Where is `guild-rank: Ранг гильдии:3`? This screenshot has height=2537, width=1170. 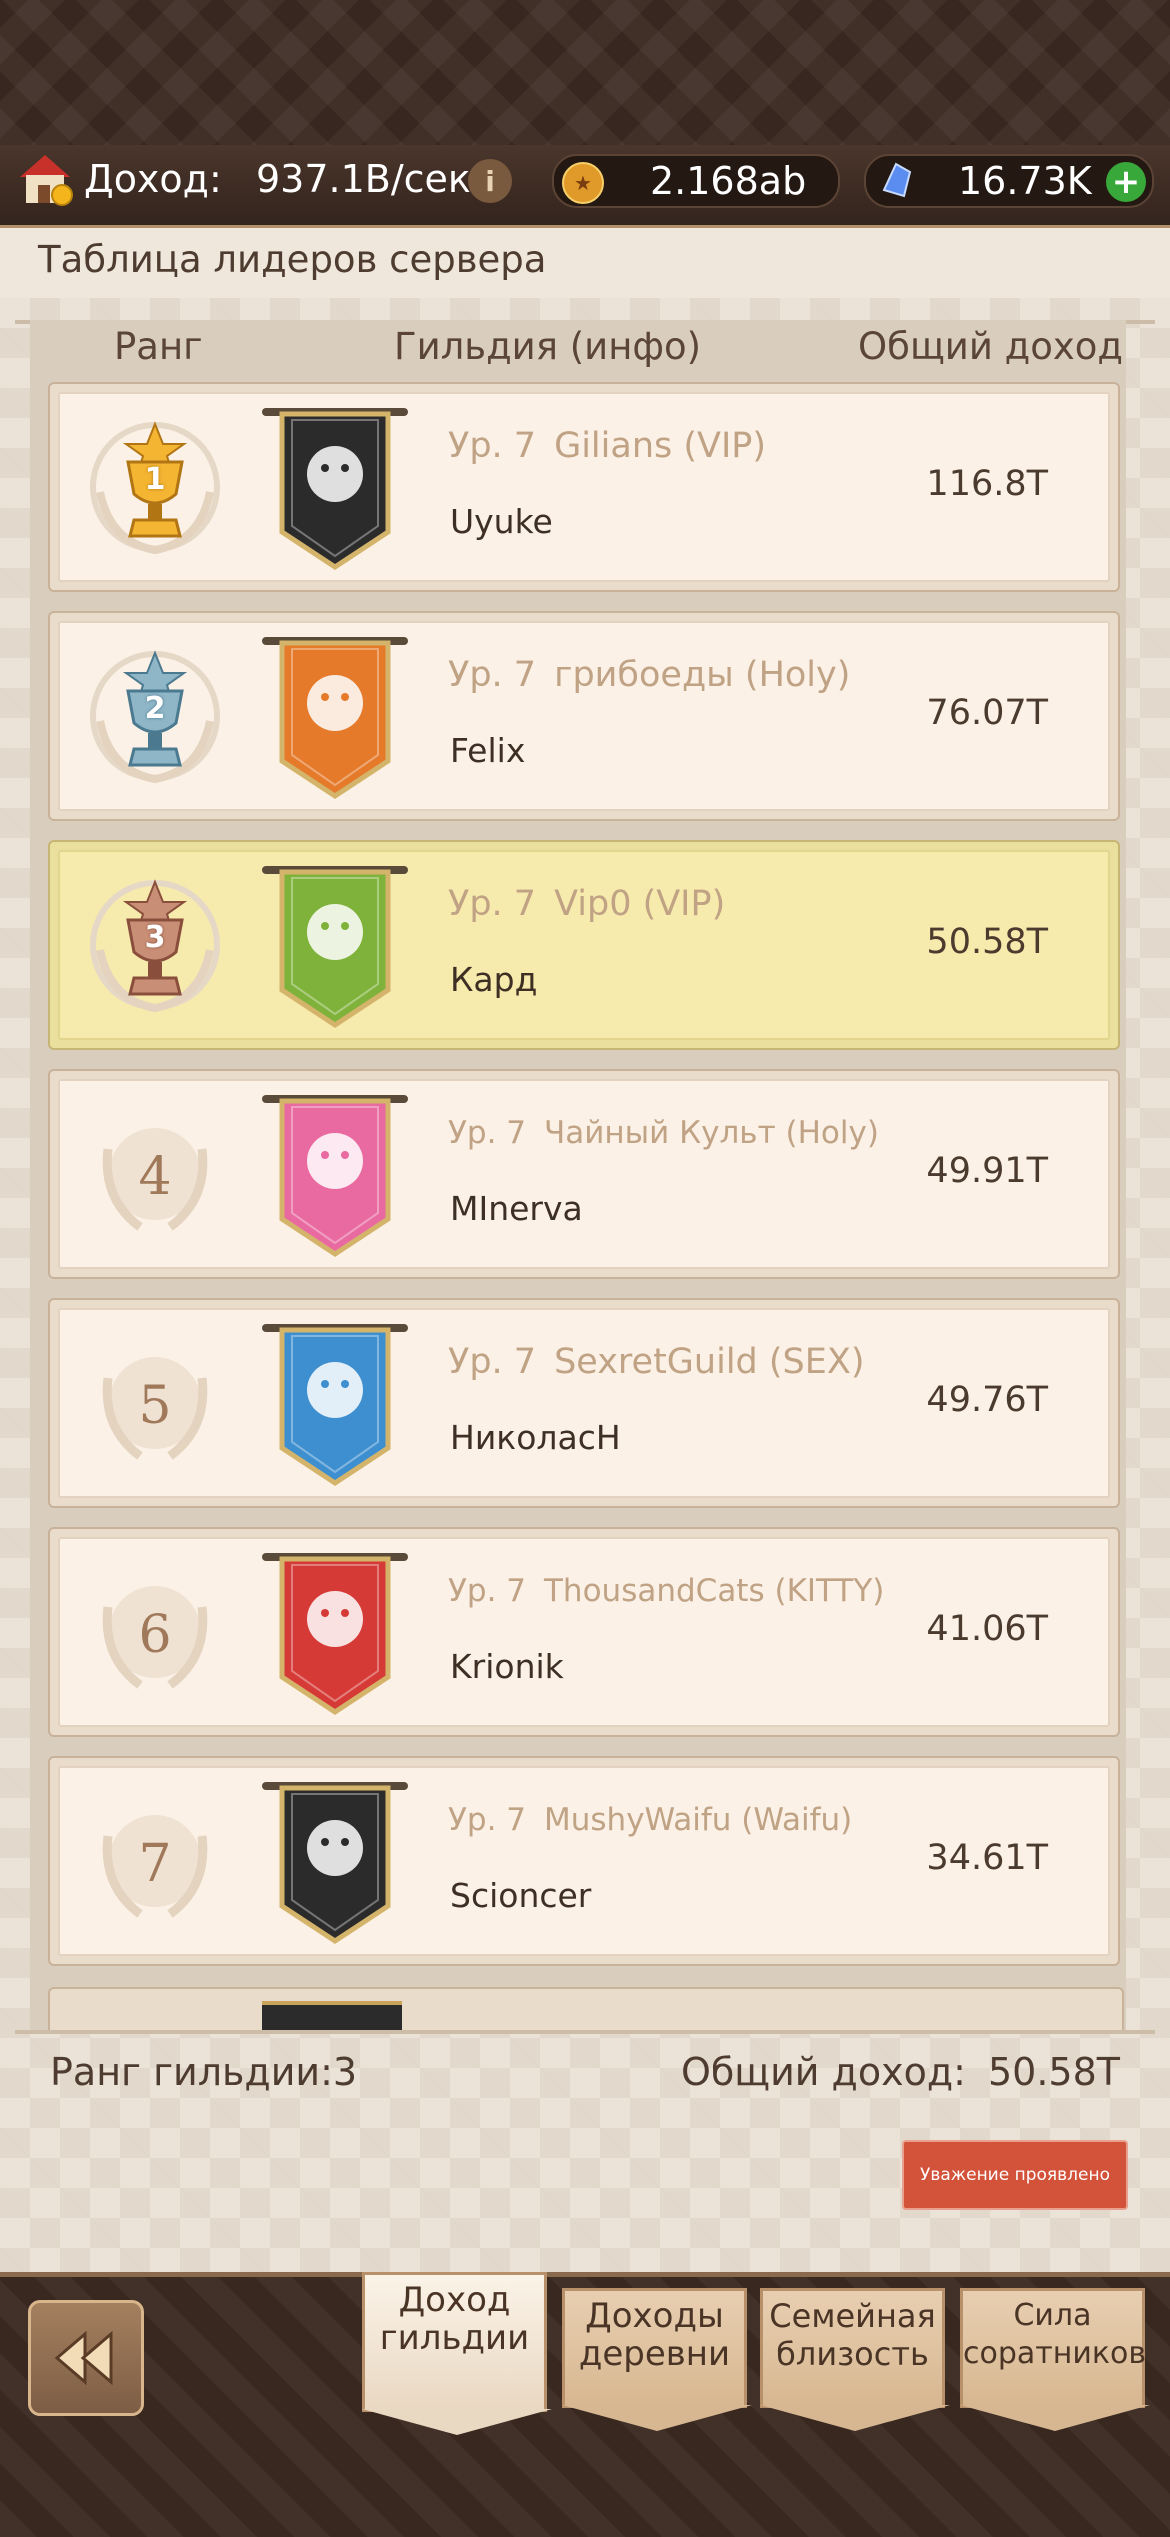 guild-rank: Ранг гильдии:3 is located at coordinates (204, 2072).